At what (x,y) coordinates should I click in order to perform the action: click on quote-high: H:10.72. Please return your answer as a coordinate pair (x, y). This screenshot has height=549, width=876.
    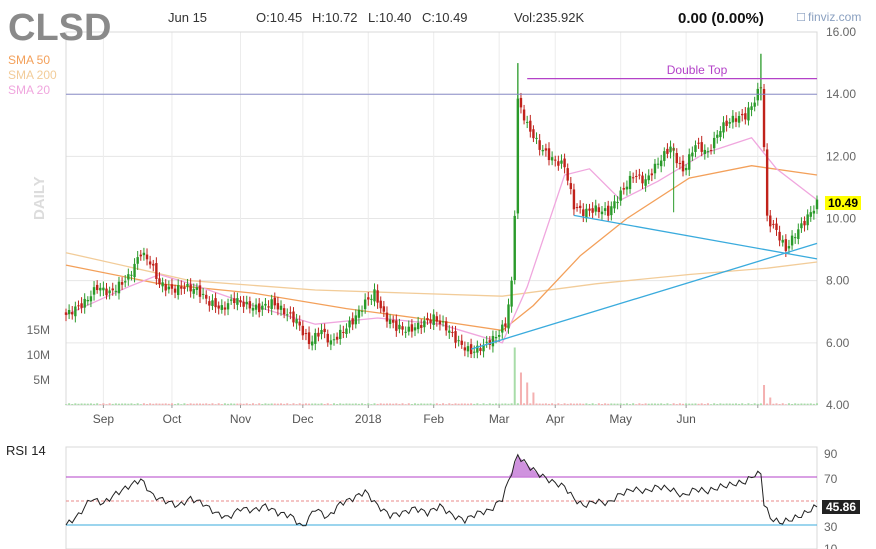
    Looking at the image, I should click on (335, 17).